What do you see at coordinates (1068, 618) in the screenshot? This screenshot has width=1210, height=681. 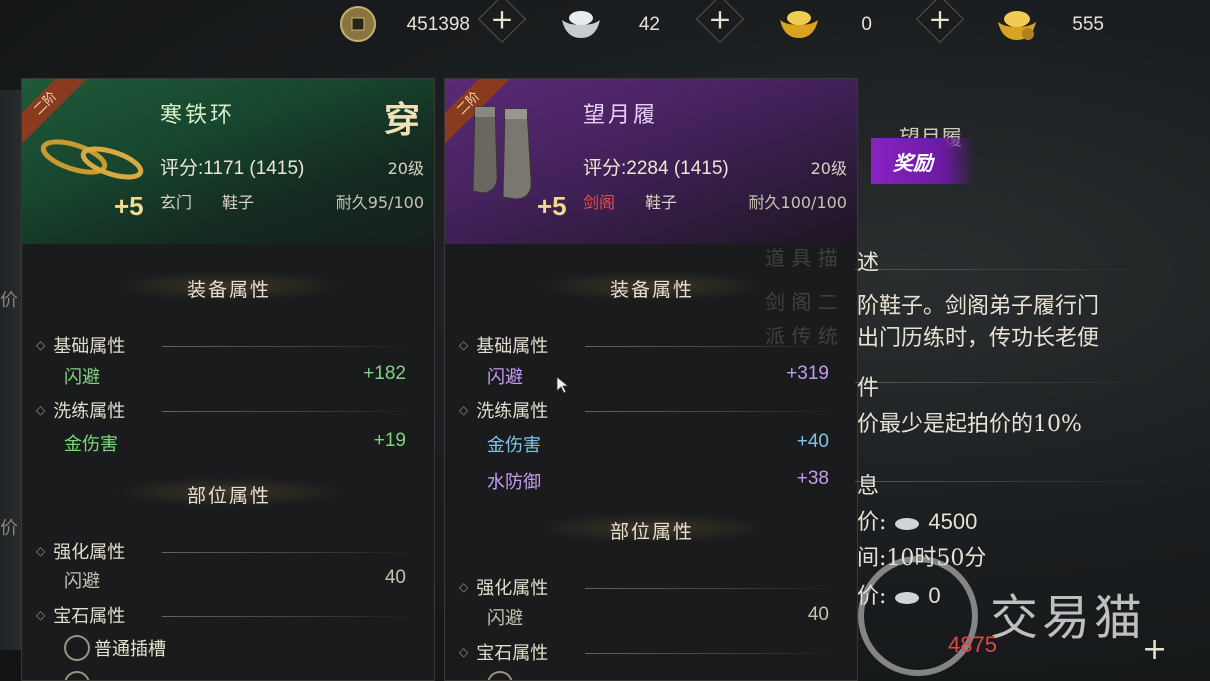 I see `watermark-text: 交易猫` at bounding box center [1068, 618].